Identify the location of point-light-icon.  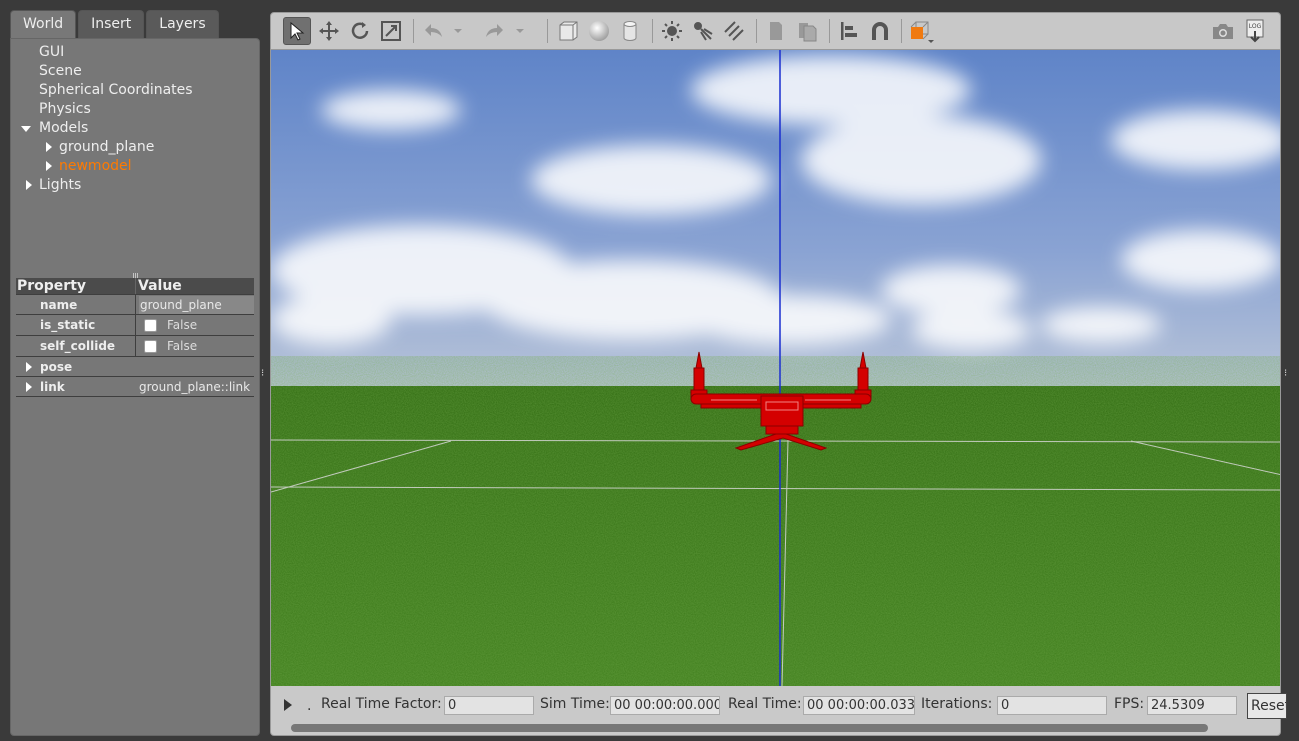
(672, 31).